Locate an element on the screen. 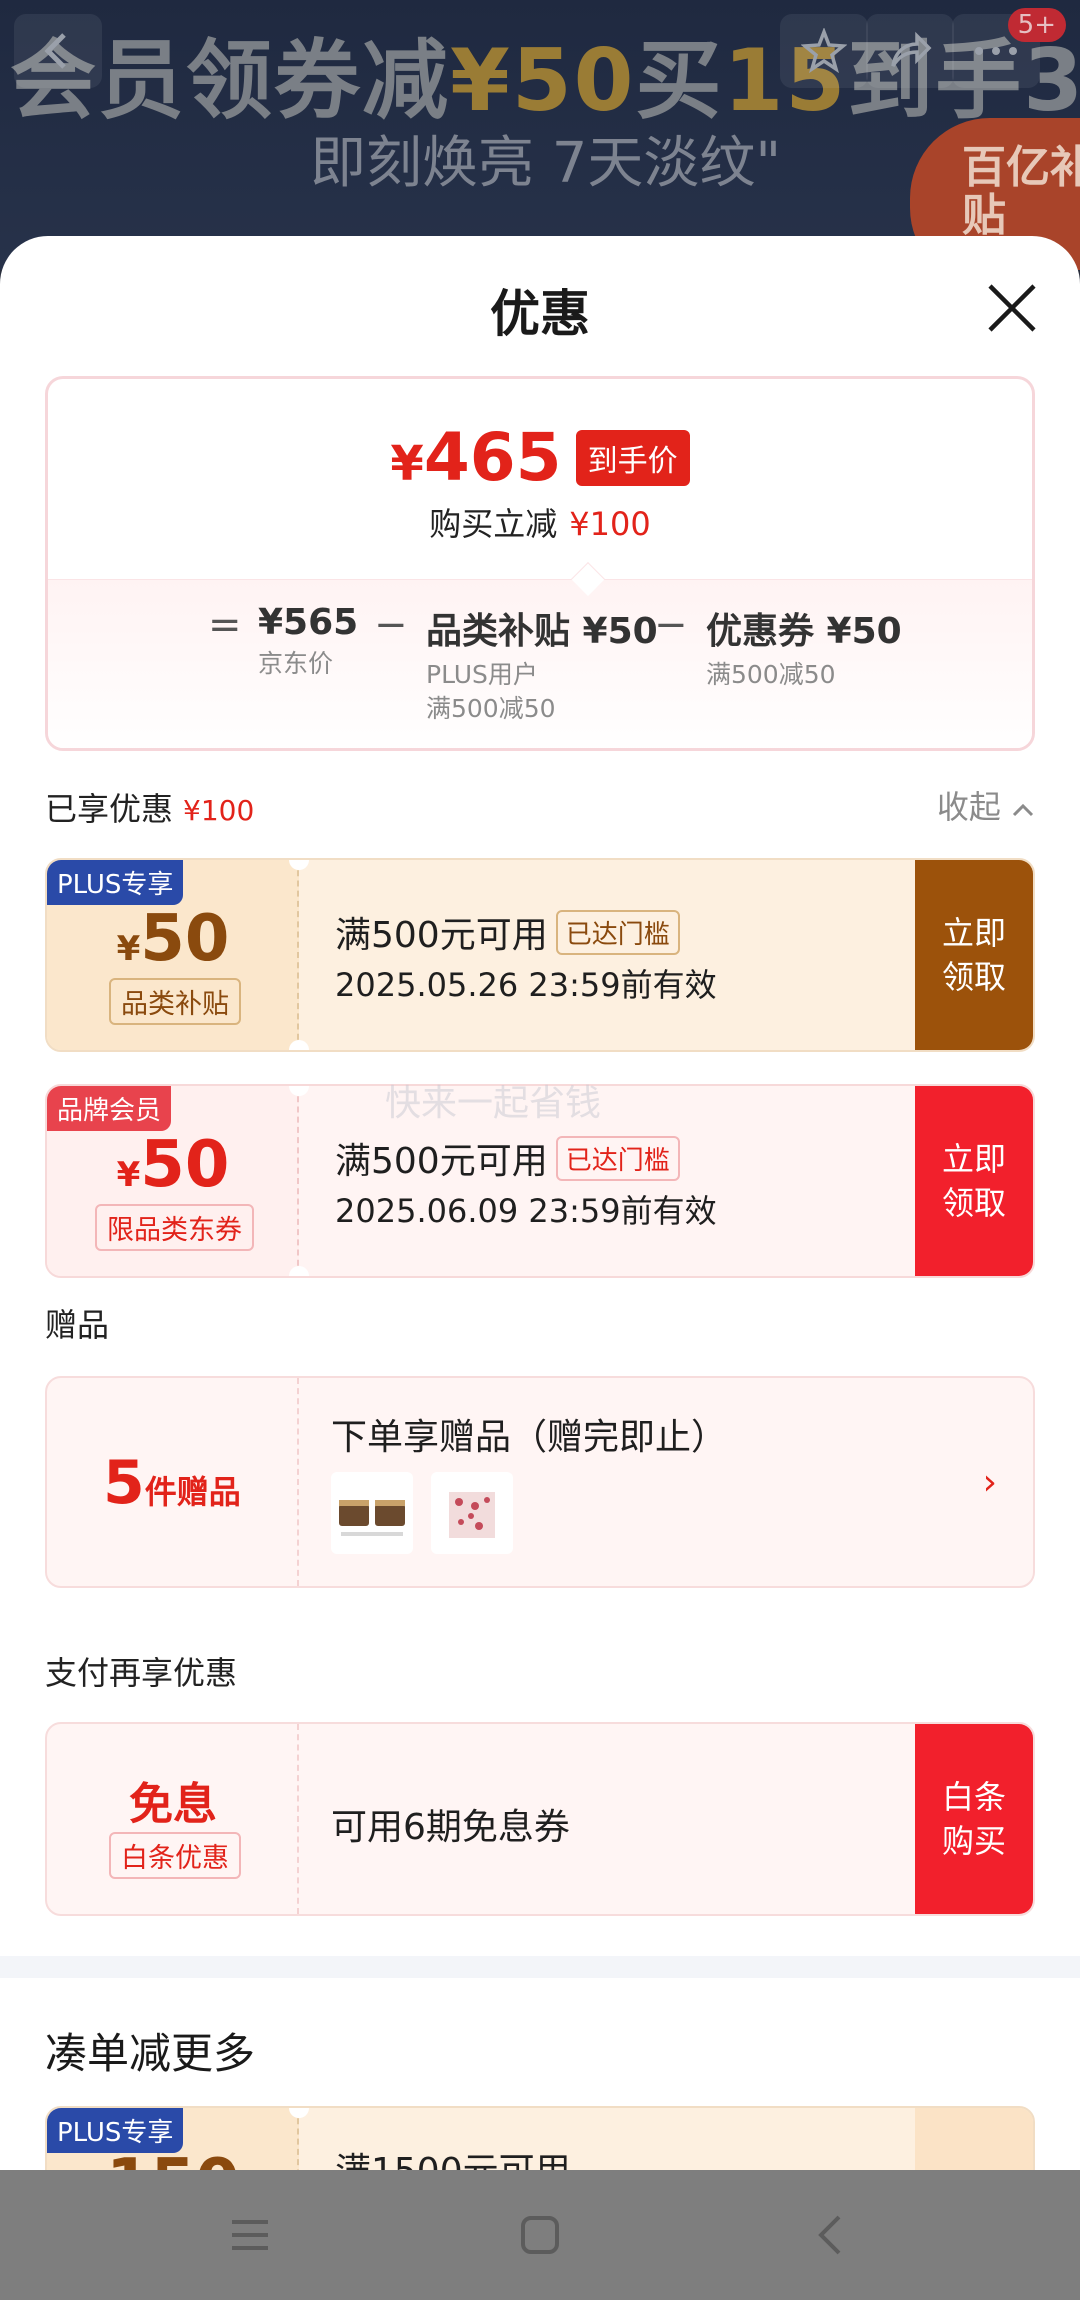 The width and height of the screenshot is (1080, 2300). baitiao-buy-button: 白条购买 is located at coordinates (974, 1819).